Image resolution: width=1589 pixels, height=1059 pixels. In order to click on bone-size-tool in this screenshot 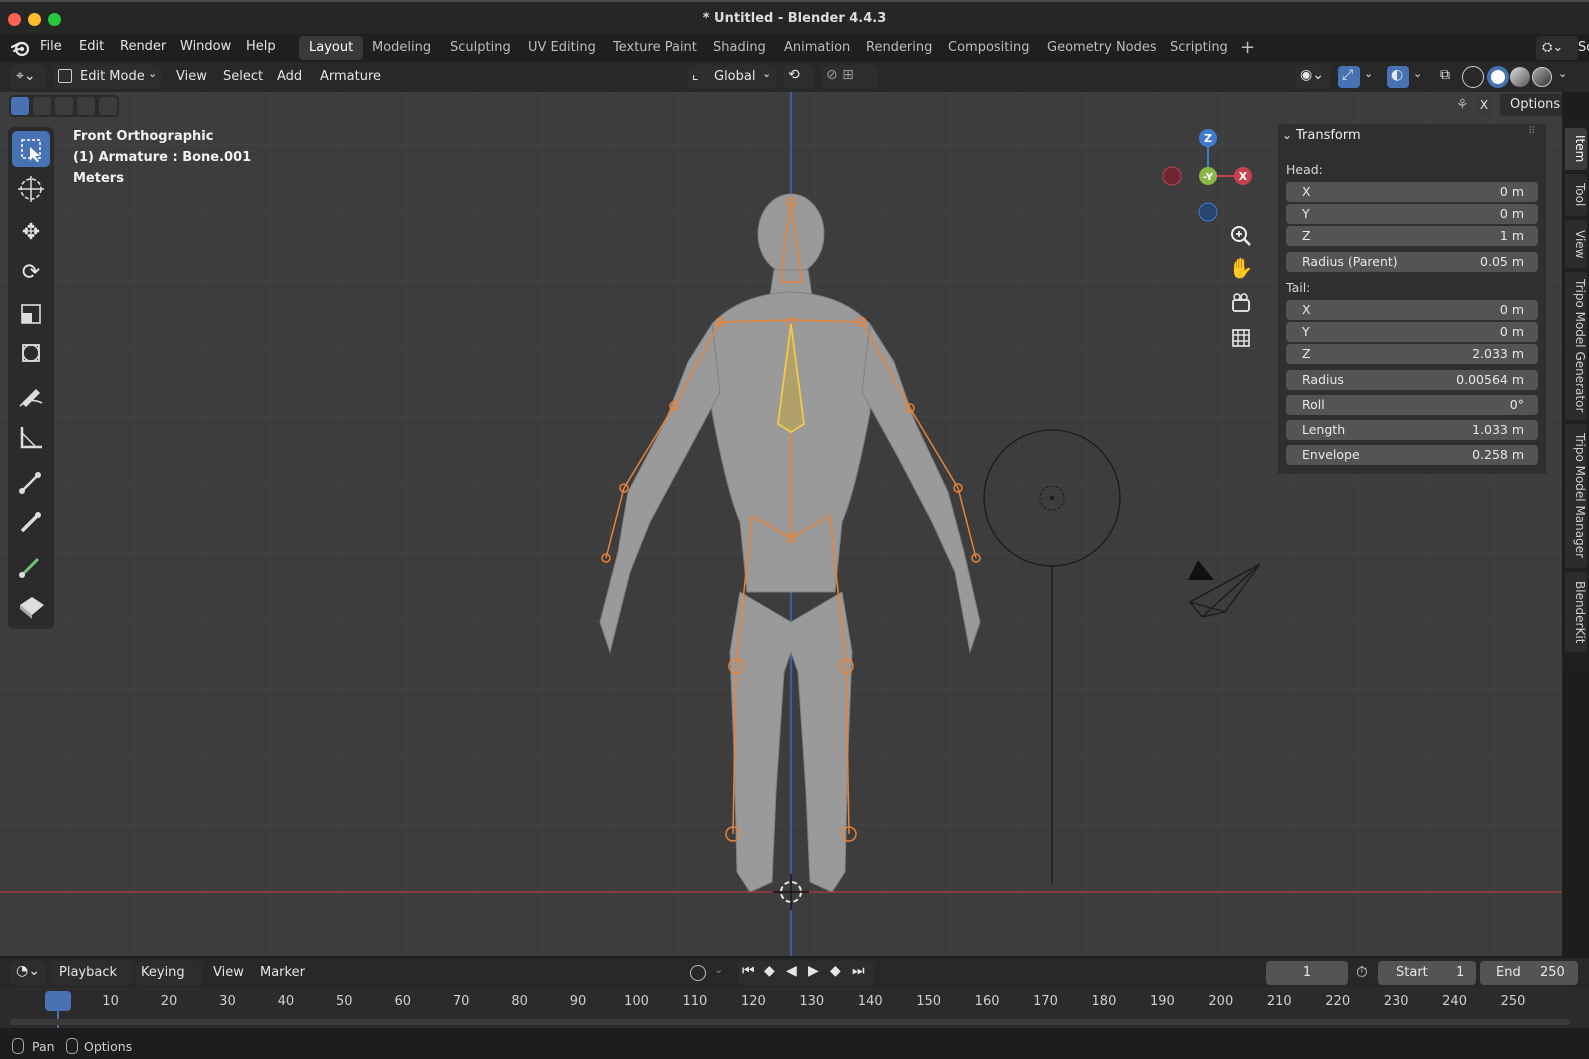, I will do `click(31, 521)`.